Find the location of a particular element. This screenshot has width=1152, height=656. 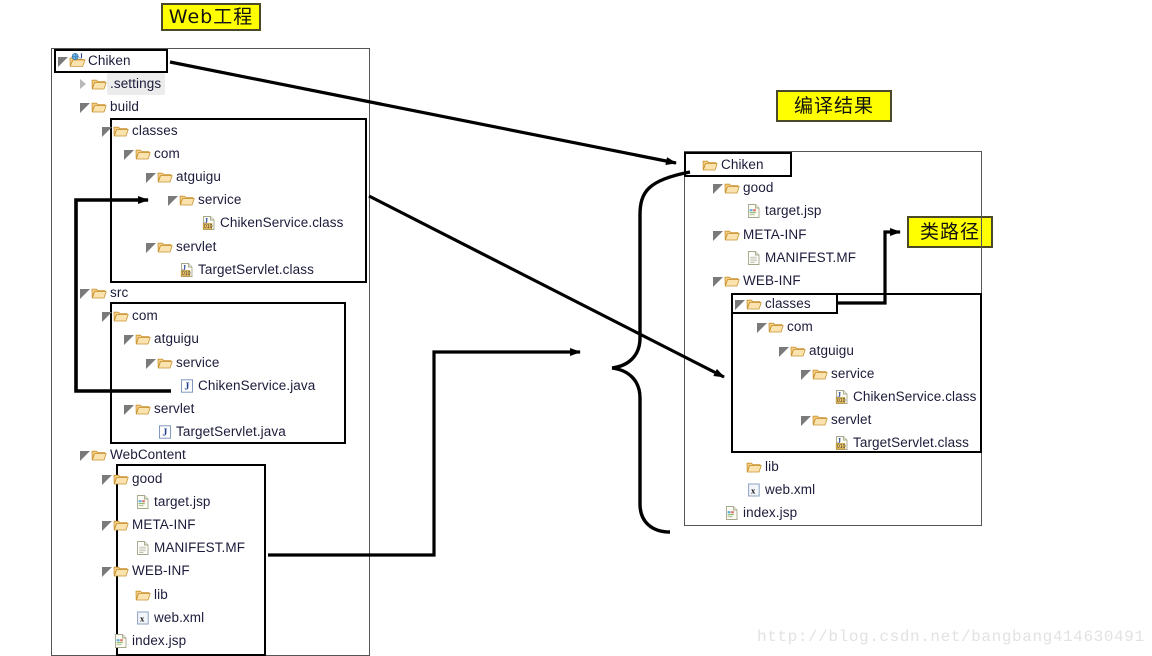

java-project-icon: J is located at coordinates (77, 61).